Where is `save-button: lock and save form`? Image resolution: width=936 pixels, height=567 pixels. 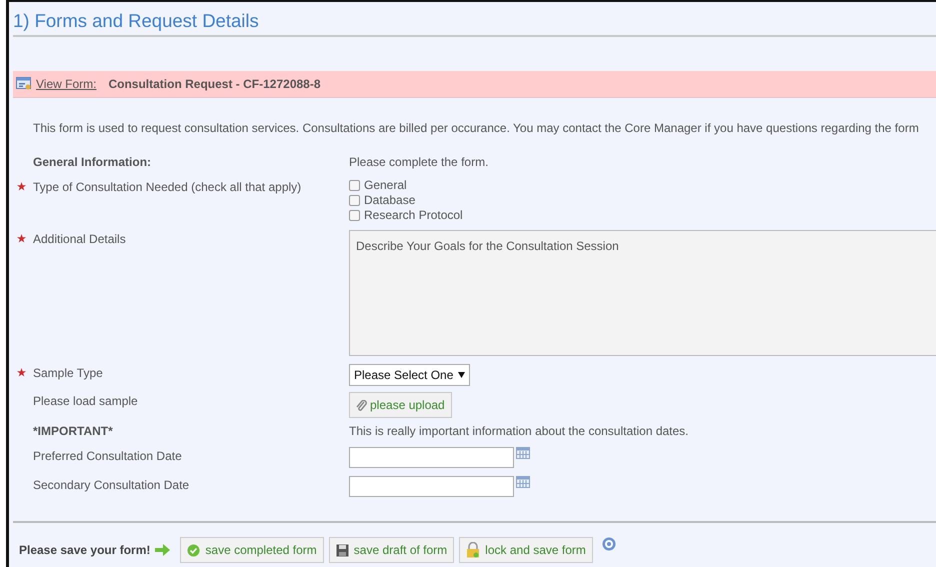 save-button: lock and save form is located at coordinates (526, 550).